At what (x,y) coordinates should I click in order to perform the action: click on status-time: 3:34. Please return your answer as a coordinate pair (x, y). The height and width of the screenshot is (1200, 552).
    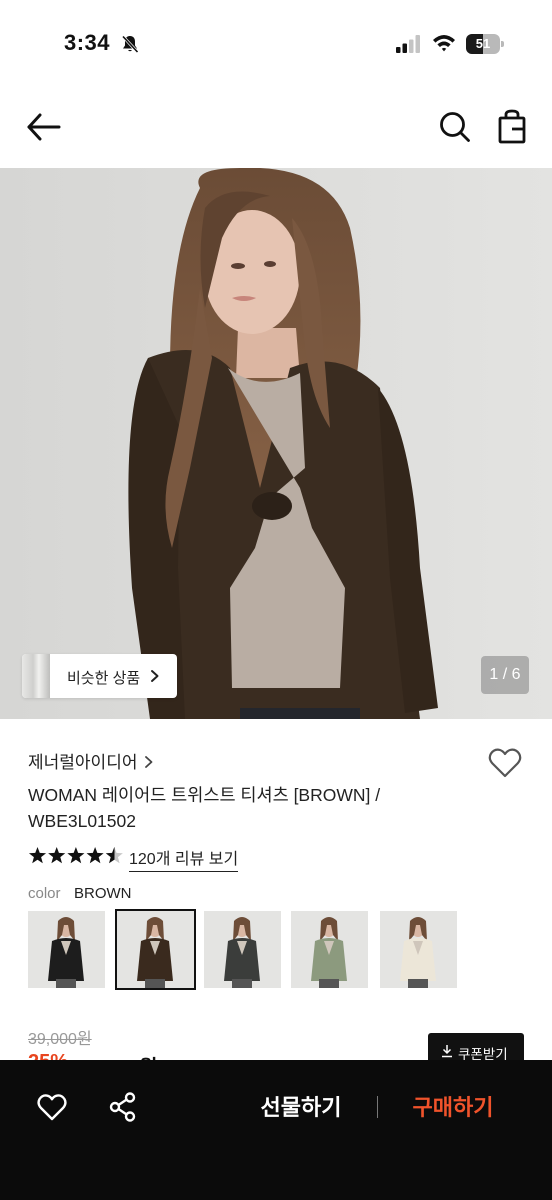
    Looking at the image, I should click on (87, 42).